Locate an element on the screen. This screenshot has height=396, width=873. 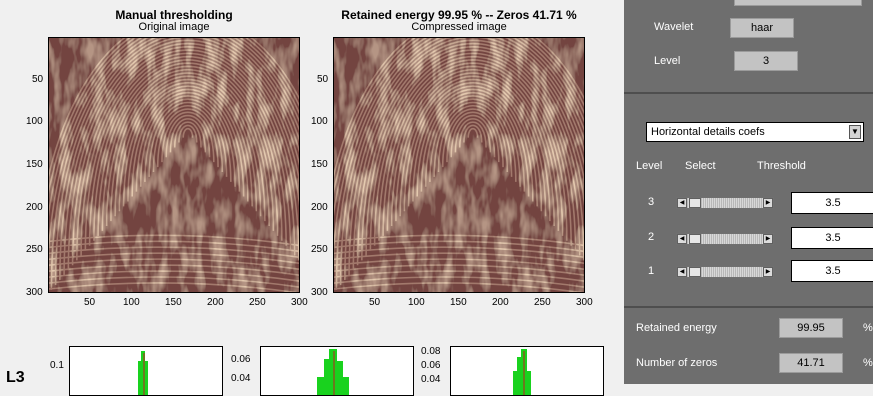
row-level-1: 1 is located at coordinates (651, 271).